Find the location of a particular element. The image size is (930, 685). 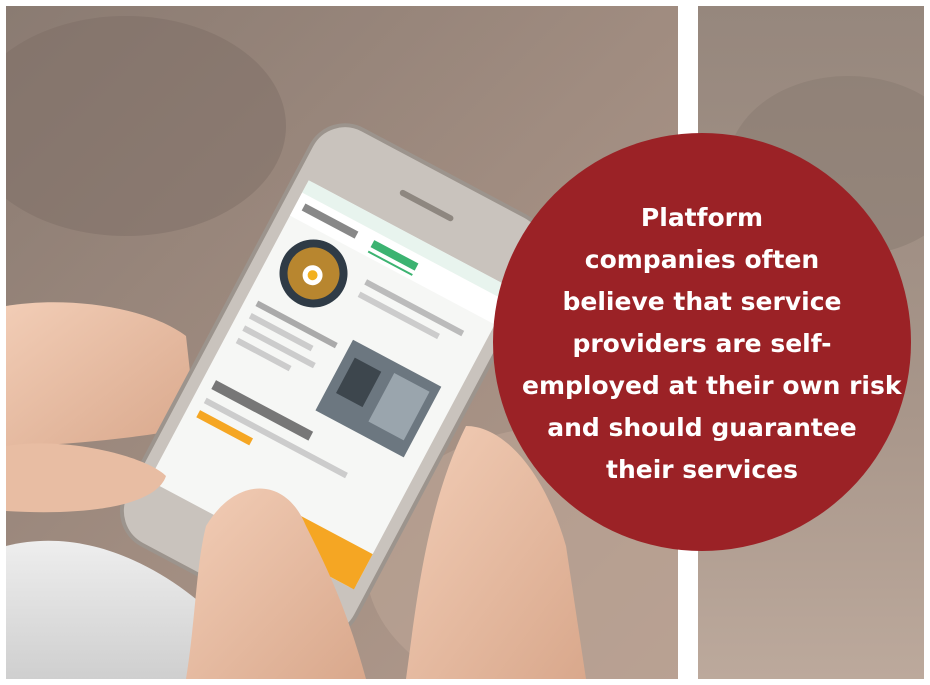

quote-line: believe that service is located at coordinates (702, 301).